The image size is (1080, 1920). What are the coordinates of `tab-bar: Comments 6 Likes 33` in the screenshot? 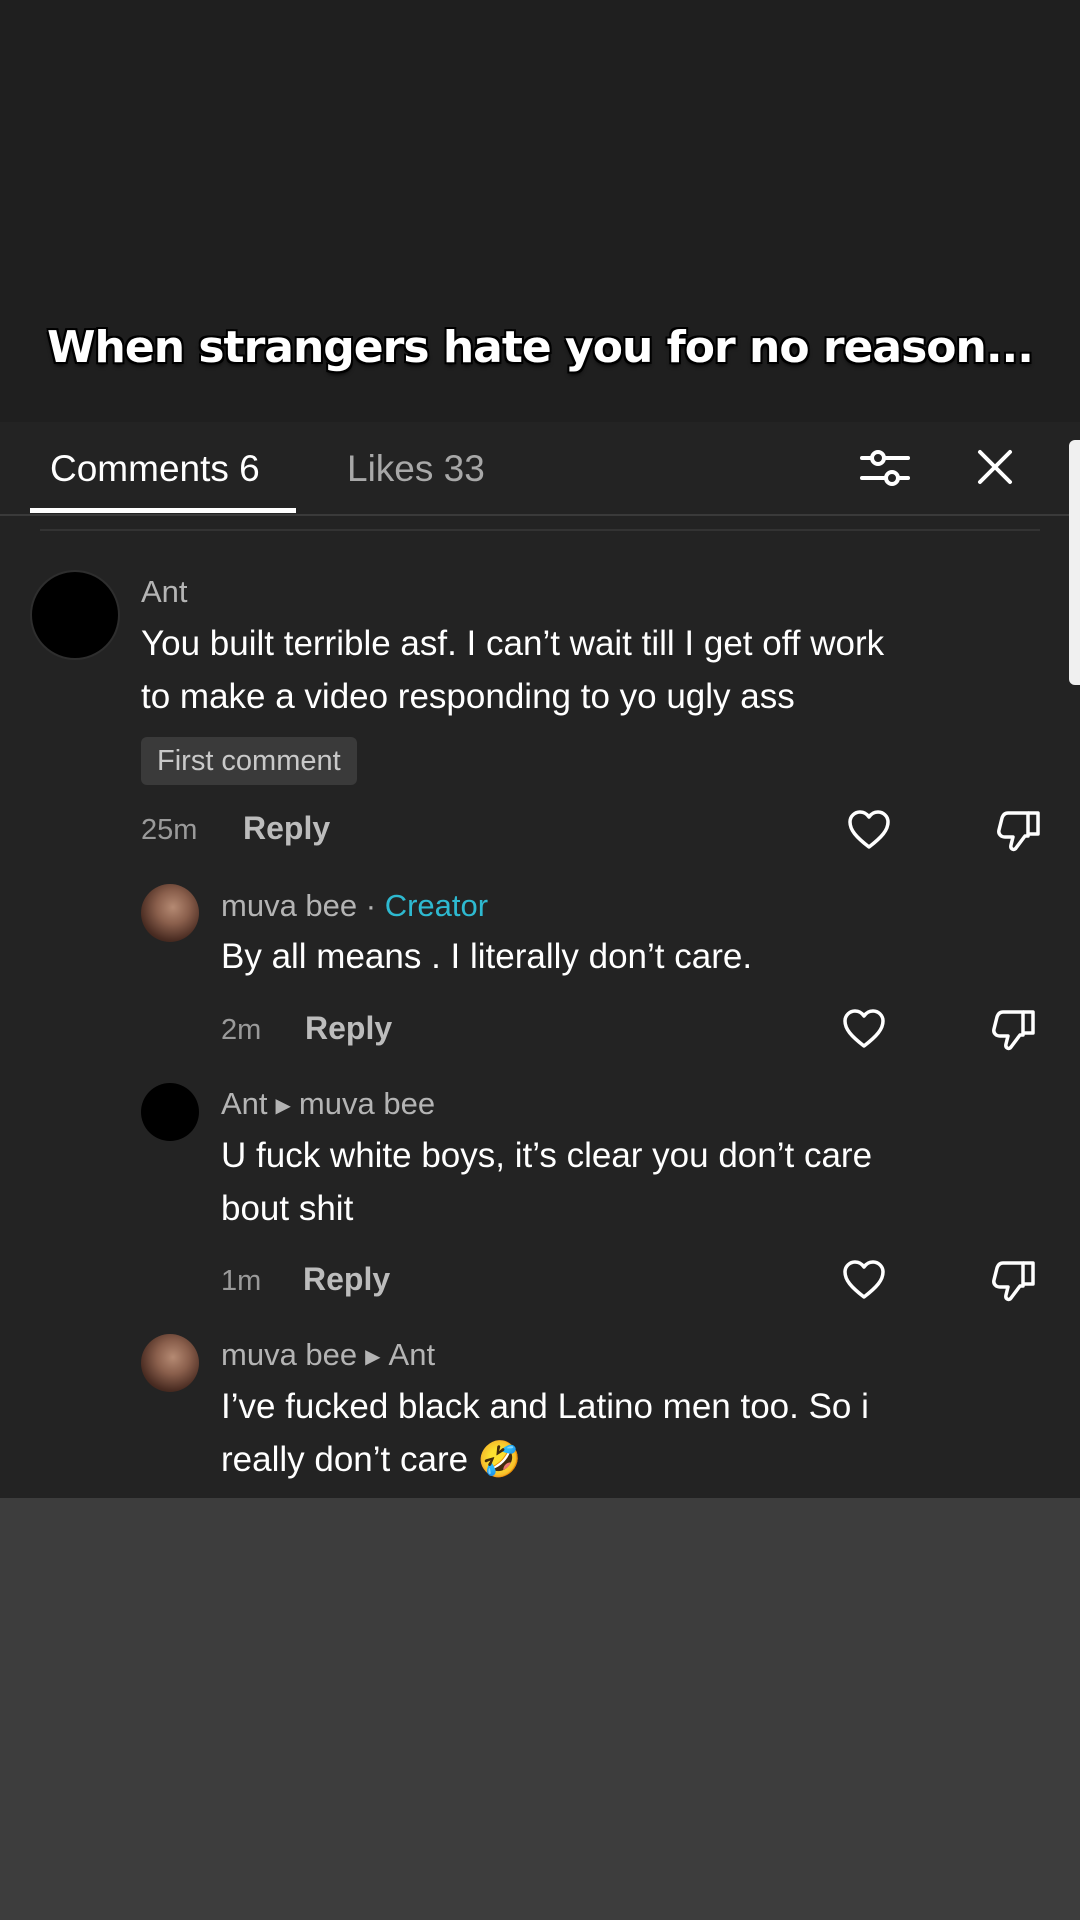 It's located at (540, 469).